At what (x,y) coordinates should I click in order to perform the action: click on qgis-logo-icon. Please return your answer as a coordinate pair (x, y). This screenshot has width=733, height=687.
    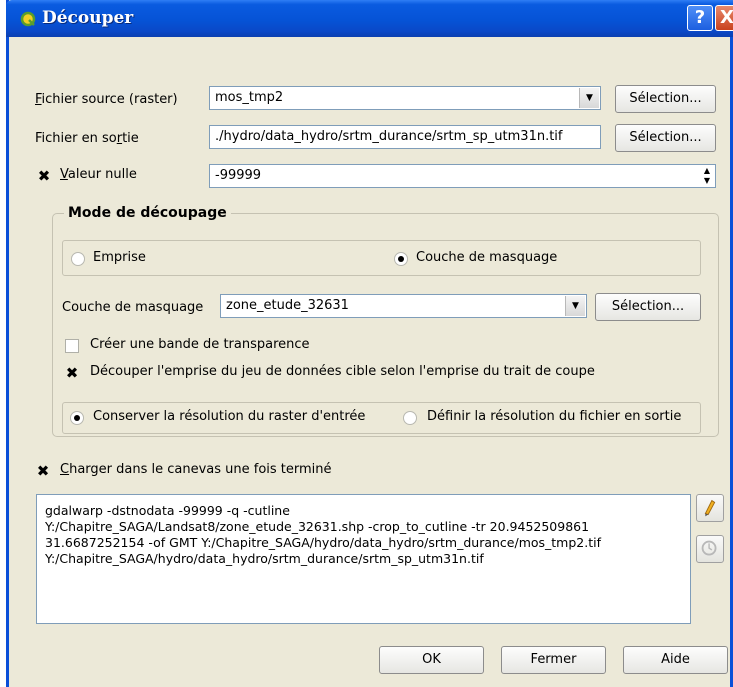
    Looking at the image, I should click on (28, 19).